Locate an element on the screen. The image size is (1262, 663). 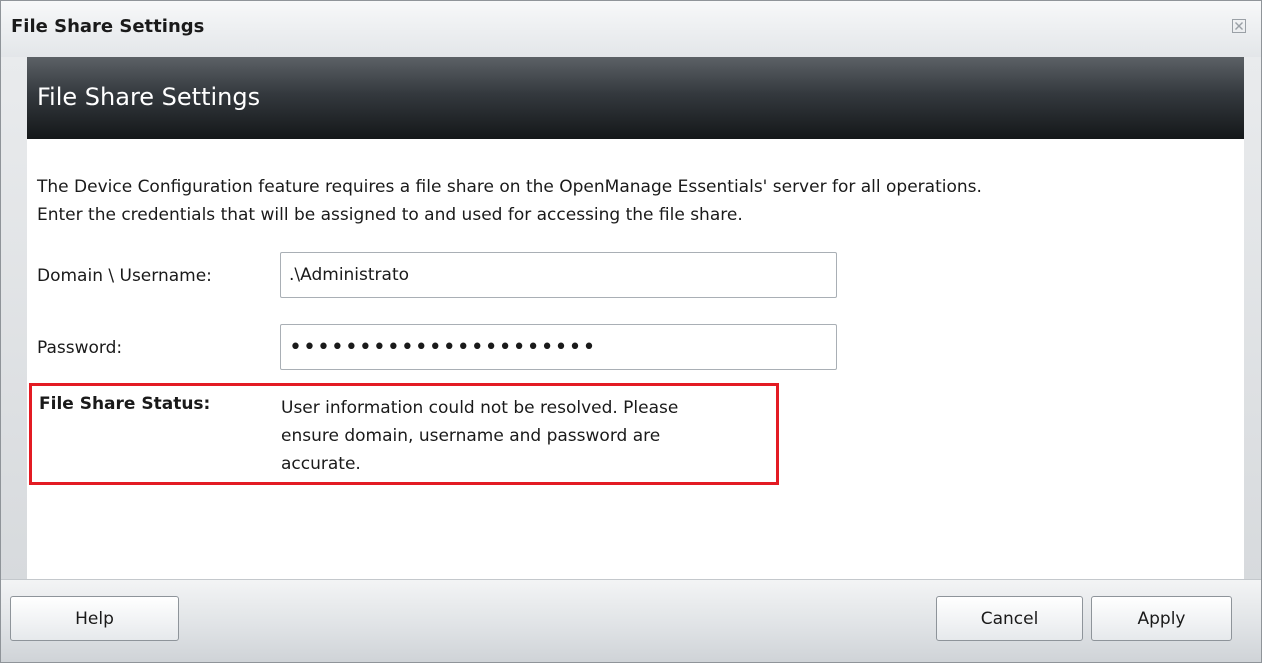
help-button: Help is located at coordinates (94, 618).